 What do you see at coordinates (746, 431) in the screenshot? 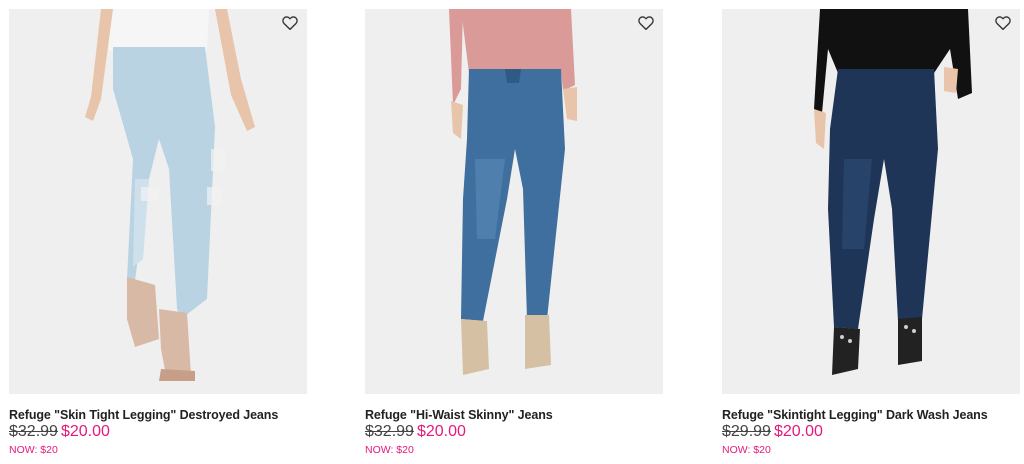
I see `original-price: $29.99` at bounding box center [746, 431].